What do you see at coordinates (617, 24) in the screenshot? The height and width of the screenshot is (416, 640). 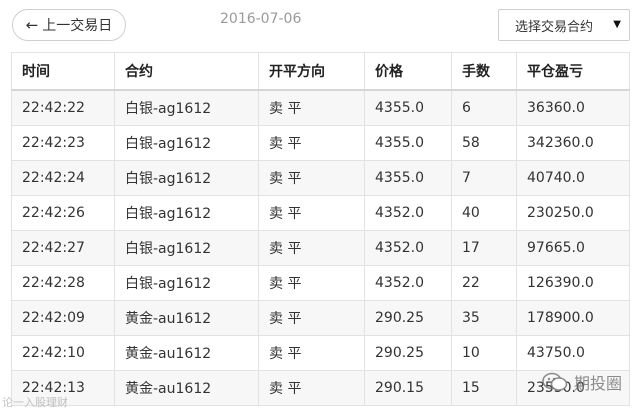 I see `caret-down-icon: ▼` at bounding box center [617, 24].